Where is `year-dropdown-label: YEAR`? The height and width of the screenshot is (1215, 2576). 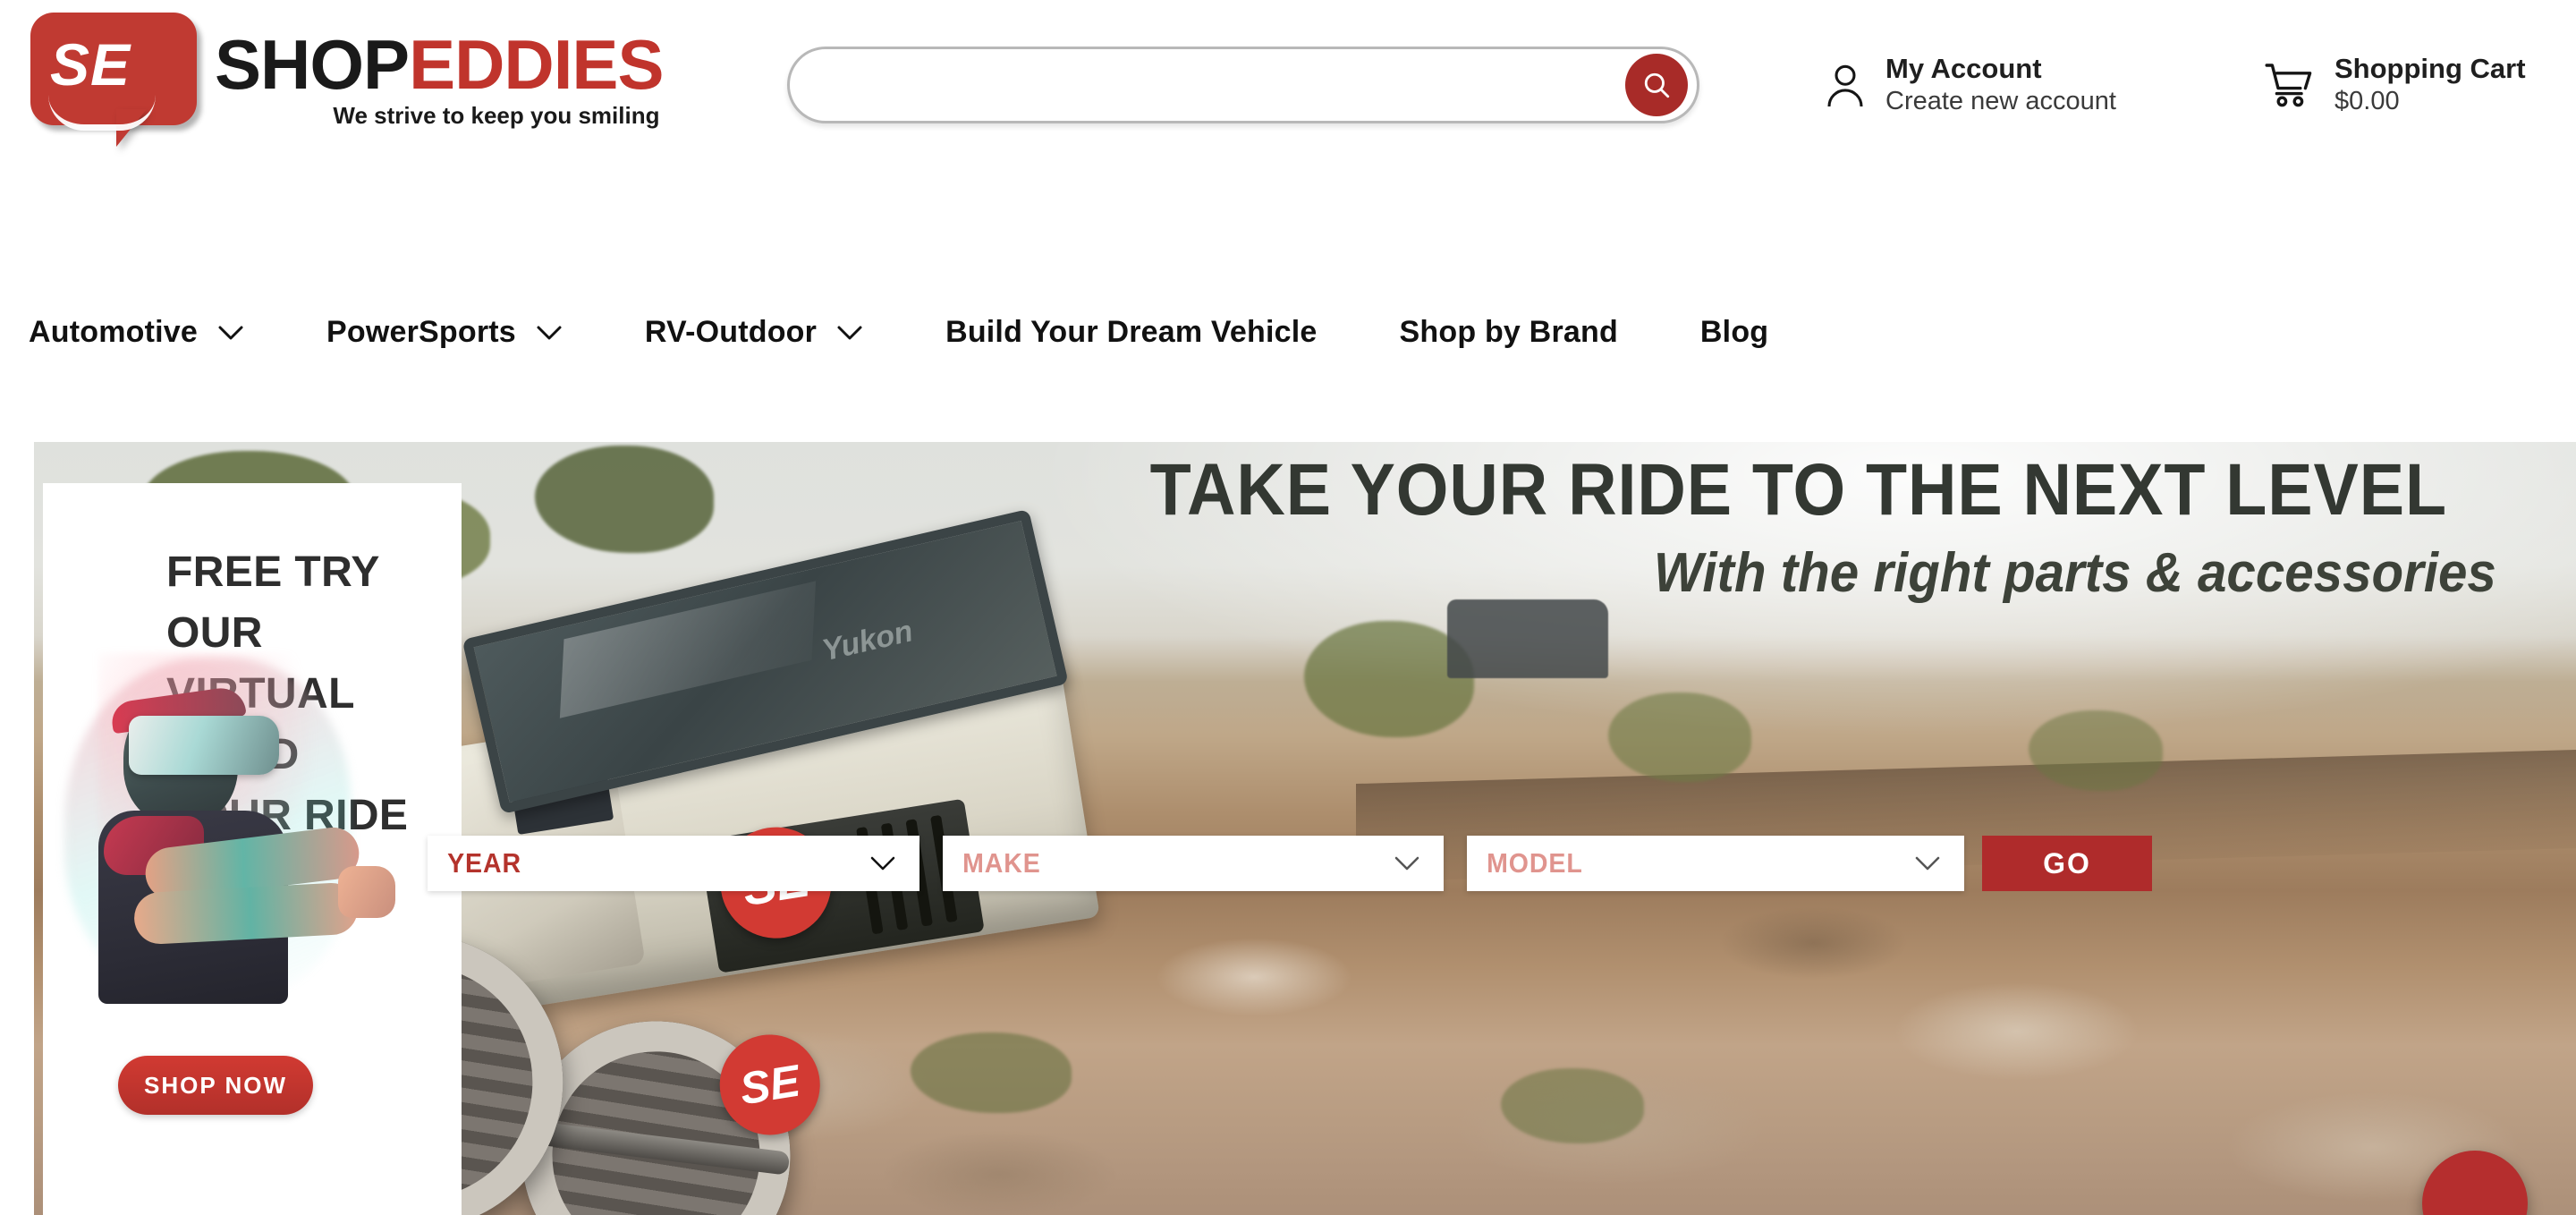 year-dropdown-label: YEAR is located at coordinates (484, 863).